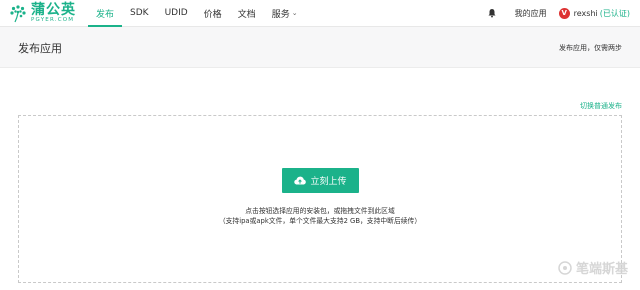 Image resolution: width=640 pixels, height=290 pixels. I want to click on dandelion-logo-icon, so click(18, 14).